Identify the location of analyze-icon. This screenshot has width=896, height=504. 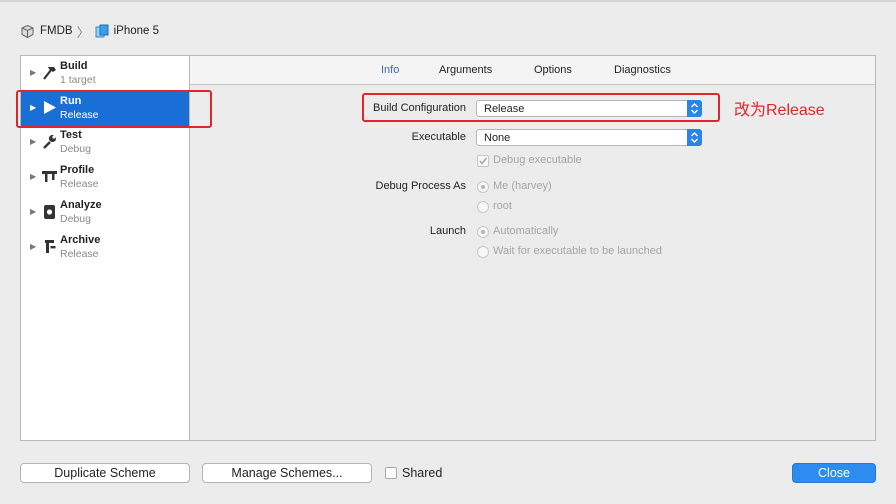
(49, 212).